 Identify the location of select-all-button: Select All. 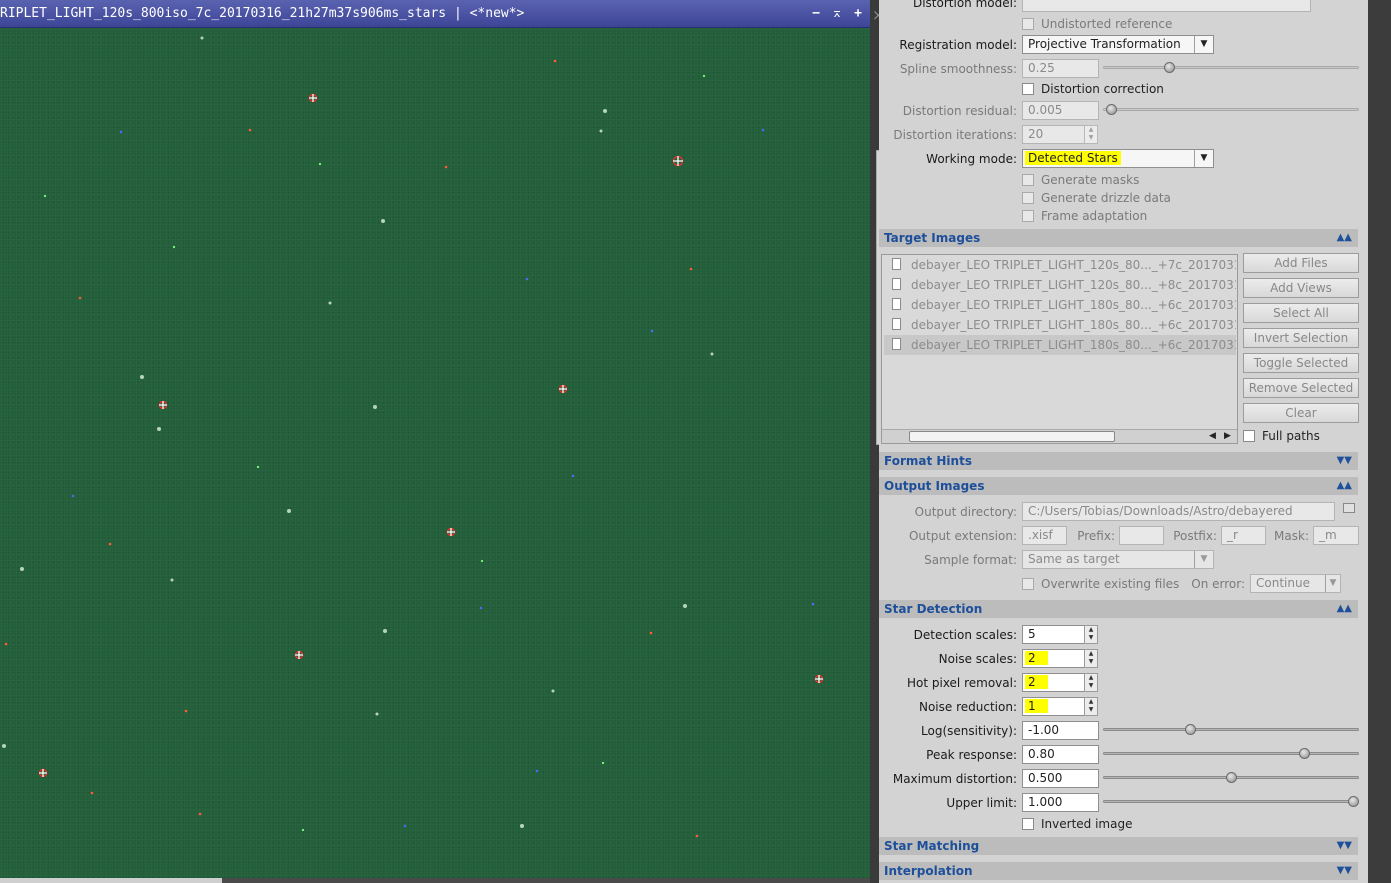
(1301, 313).